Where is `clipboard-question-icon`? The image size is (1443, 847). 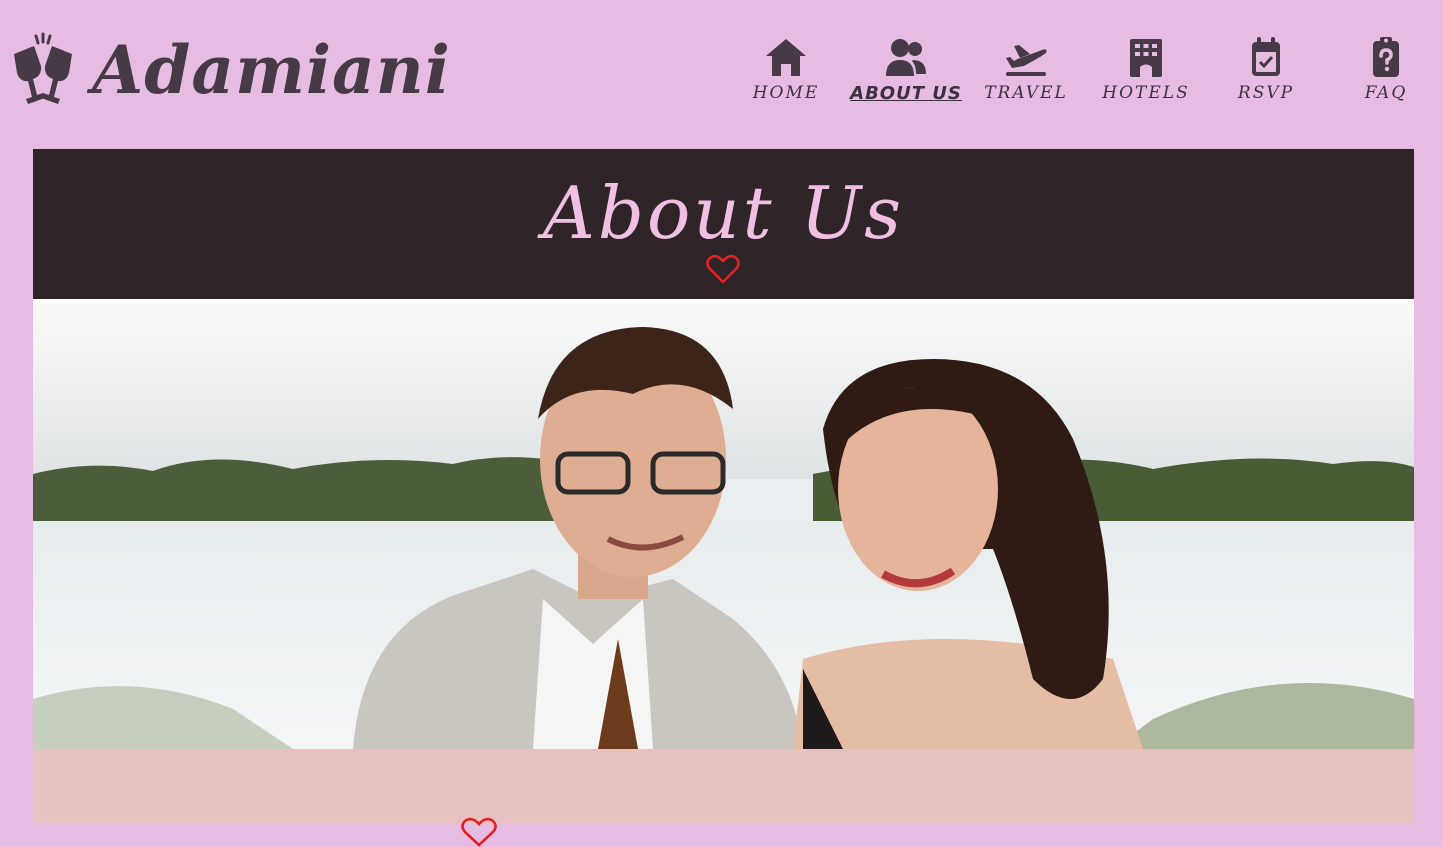
clipboard-question-icon is located at coordinates (1386, 57).